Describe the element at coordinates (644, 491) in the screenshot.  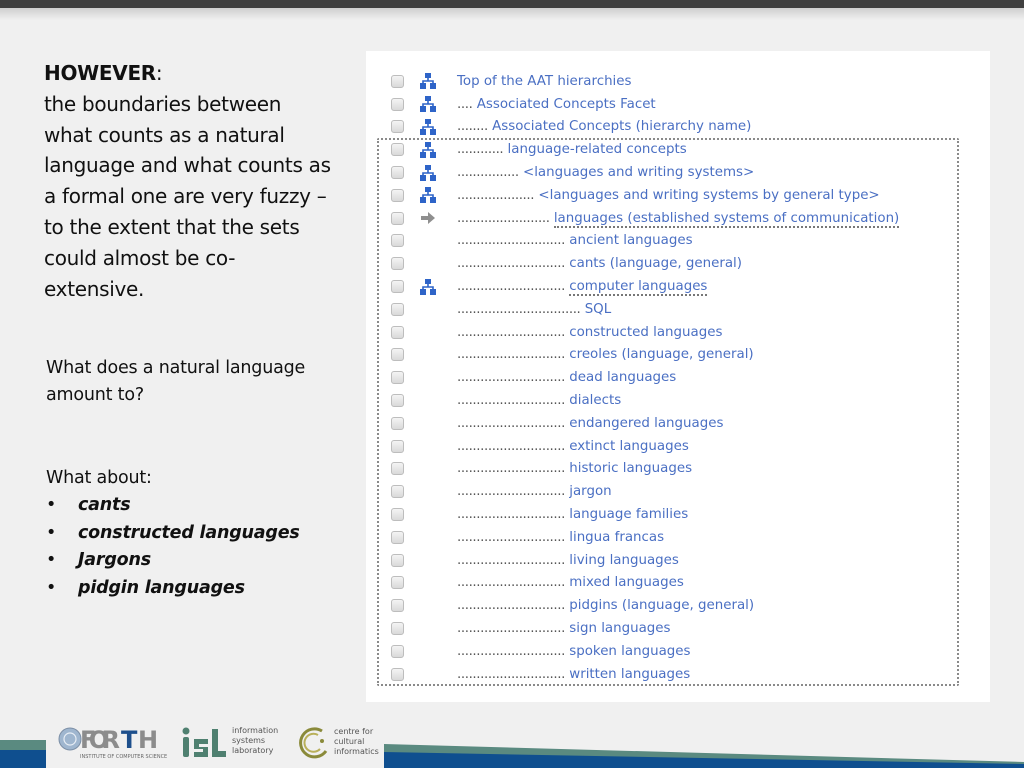
I see `hierarchy-row: ............................ jargon` at that location.